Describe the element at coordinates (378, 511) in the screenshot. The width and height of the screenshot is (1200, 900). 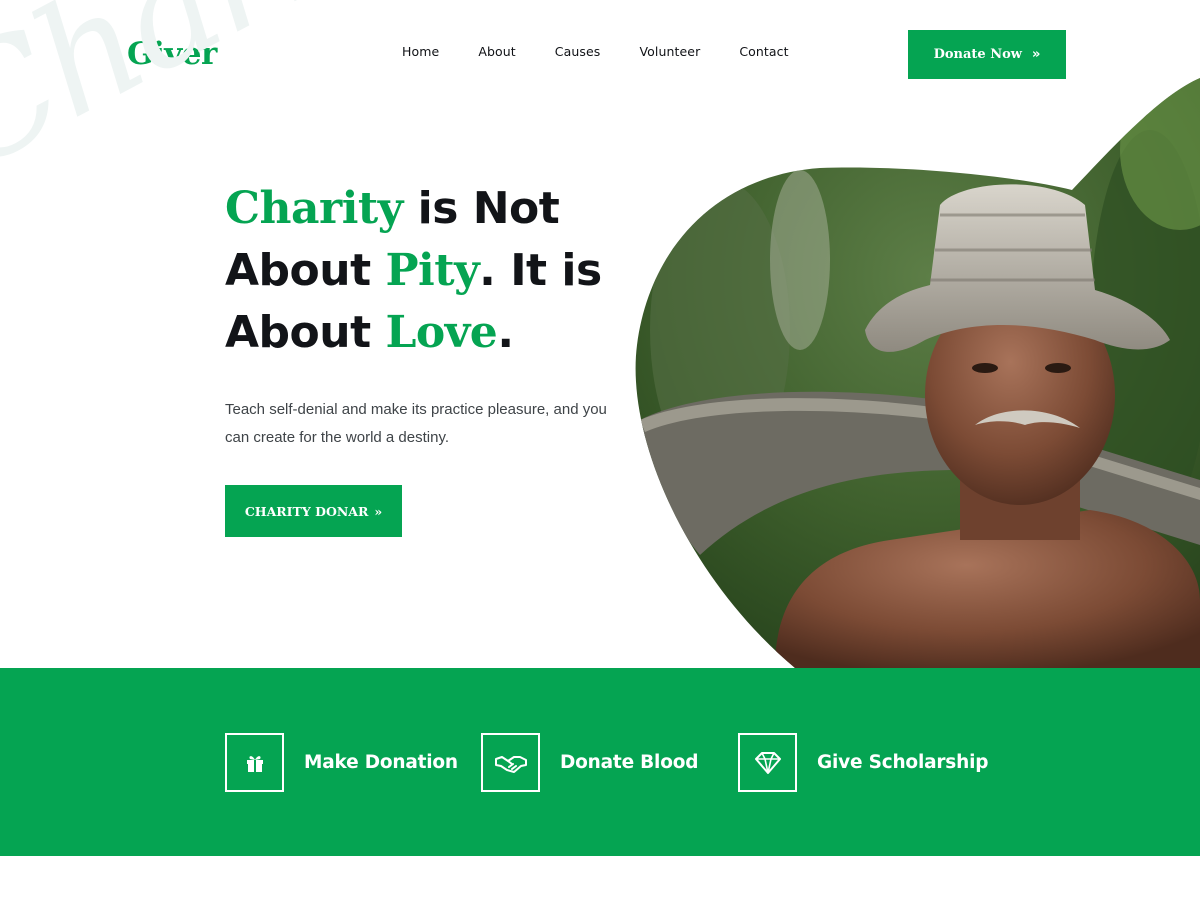
I see `double-chevron-right-icon: »` at that location.